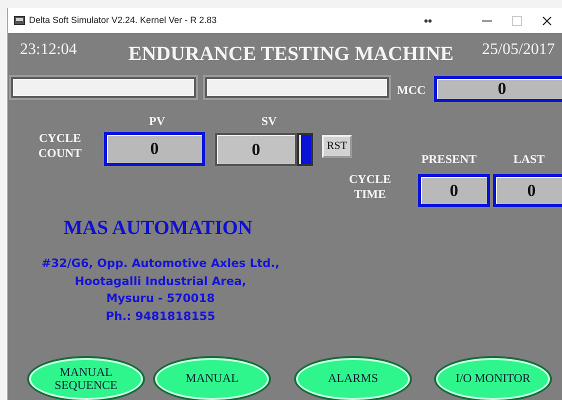 This screenshot has height=400, width=562. What do you see at coordinates (493, 378) in the screenshot?
I see `nav-button: I/O MONITOR` at bounding box center [493, 378].